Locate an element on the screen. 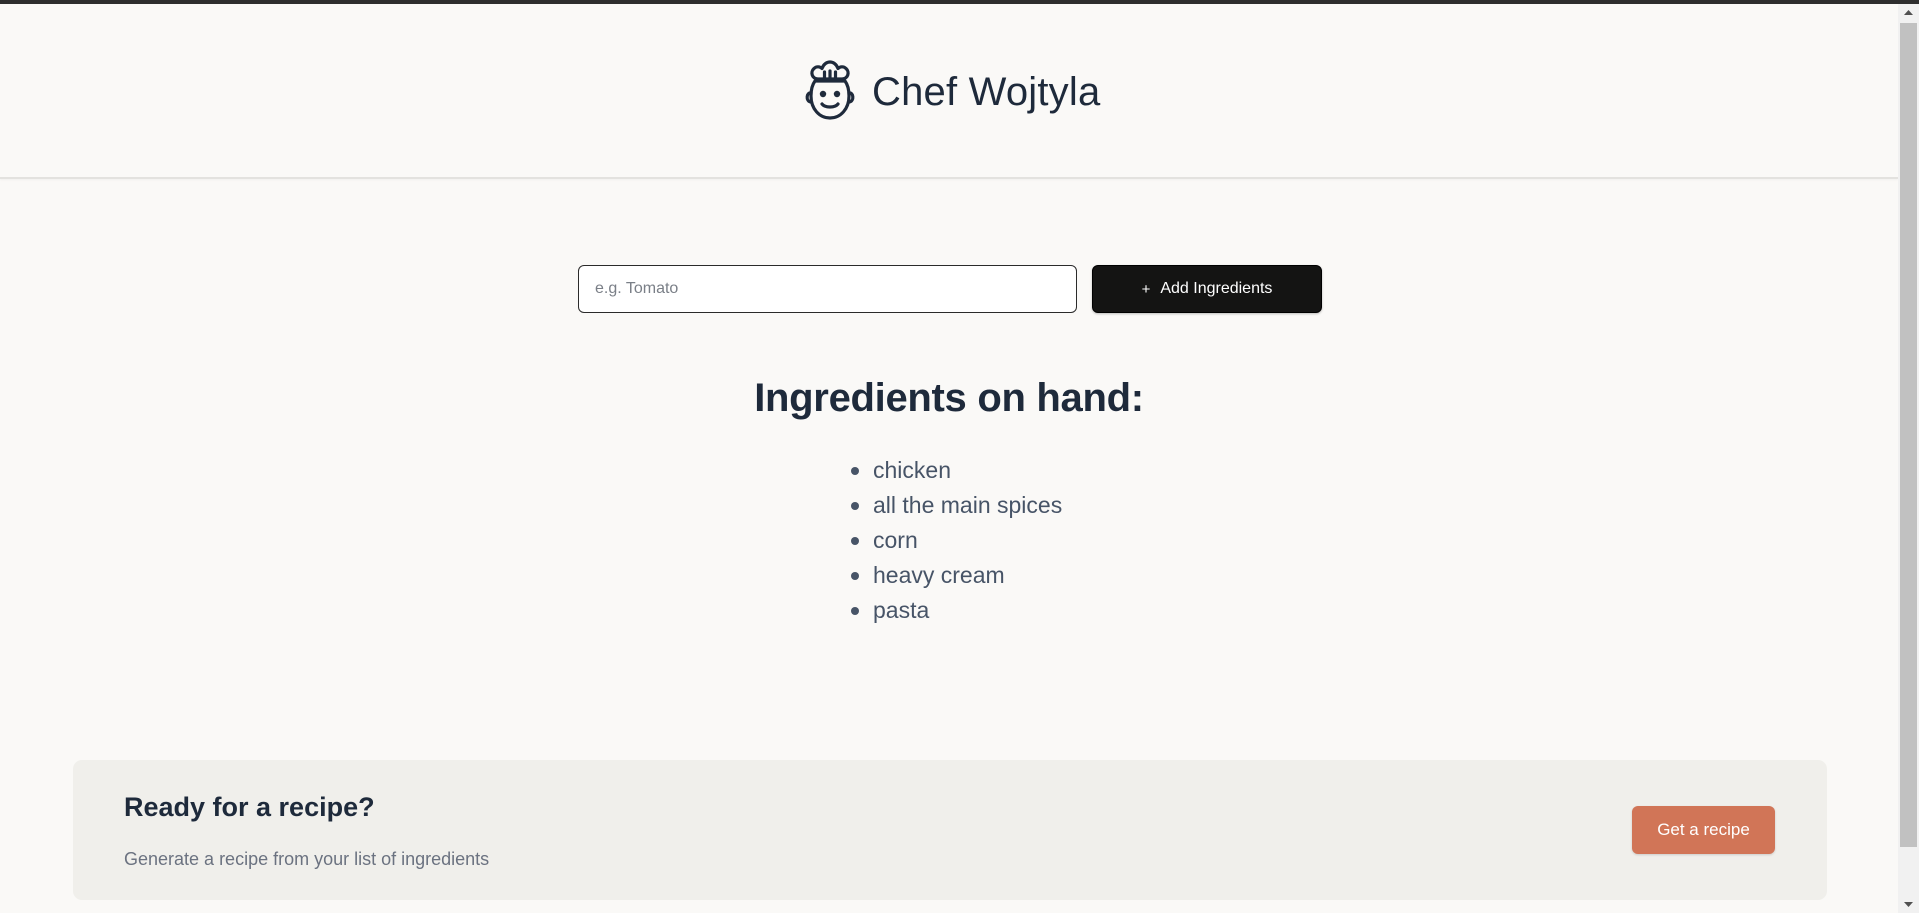 Image resolution: width=1919 pixels, height=913 pixels. recipe-panel-title: Ready for a recipe? is located at coordinates (249, 807).